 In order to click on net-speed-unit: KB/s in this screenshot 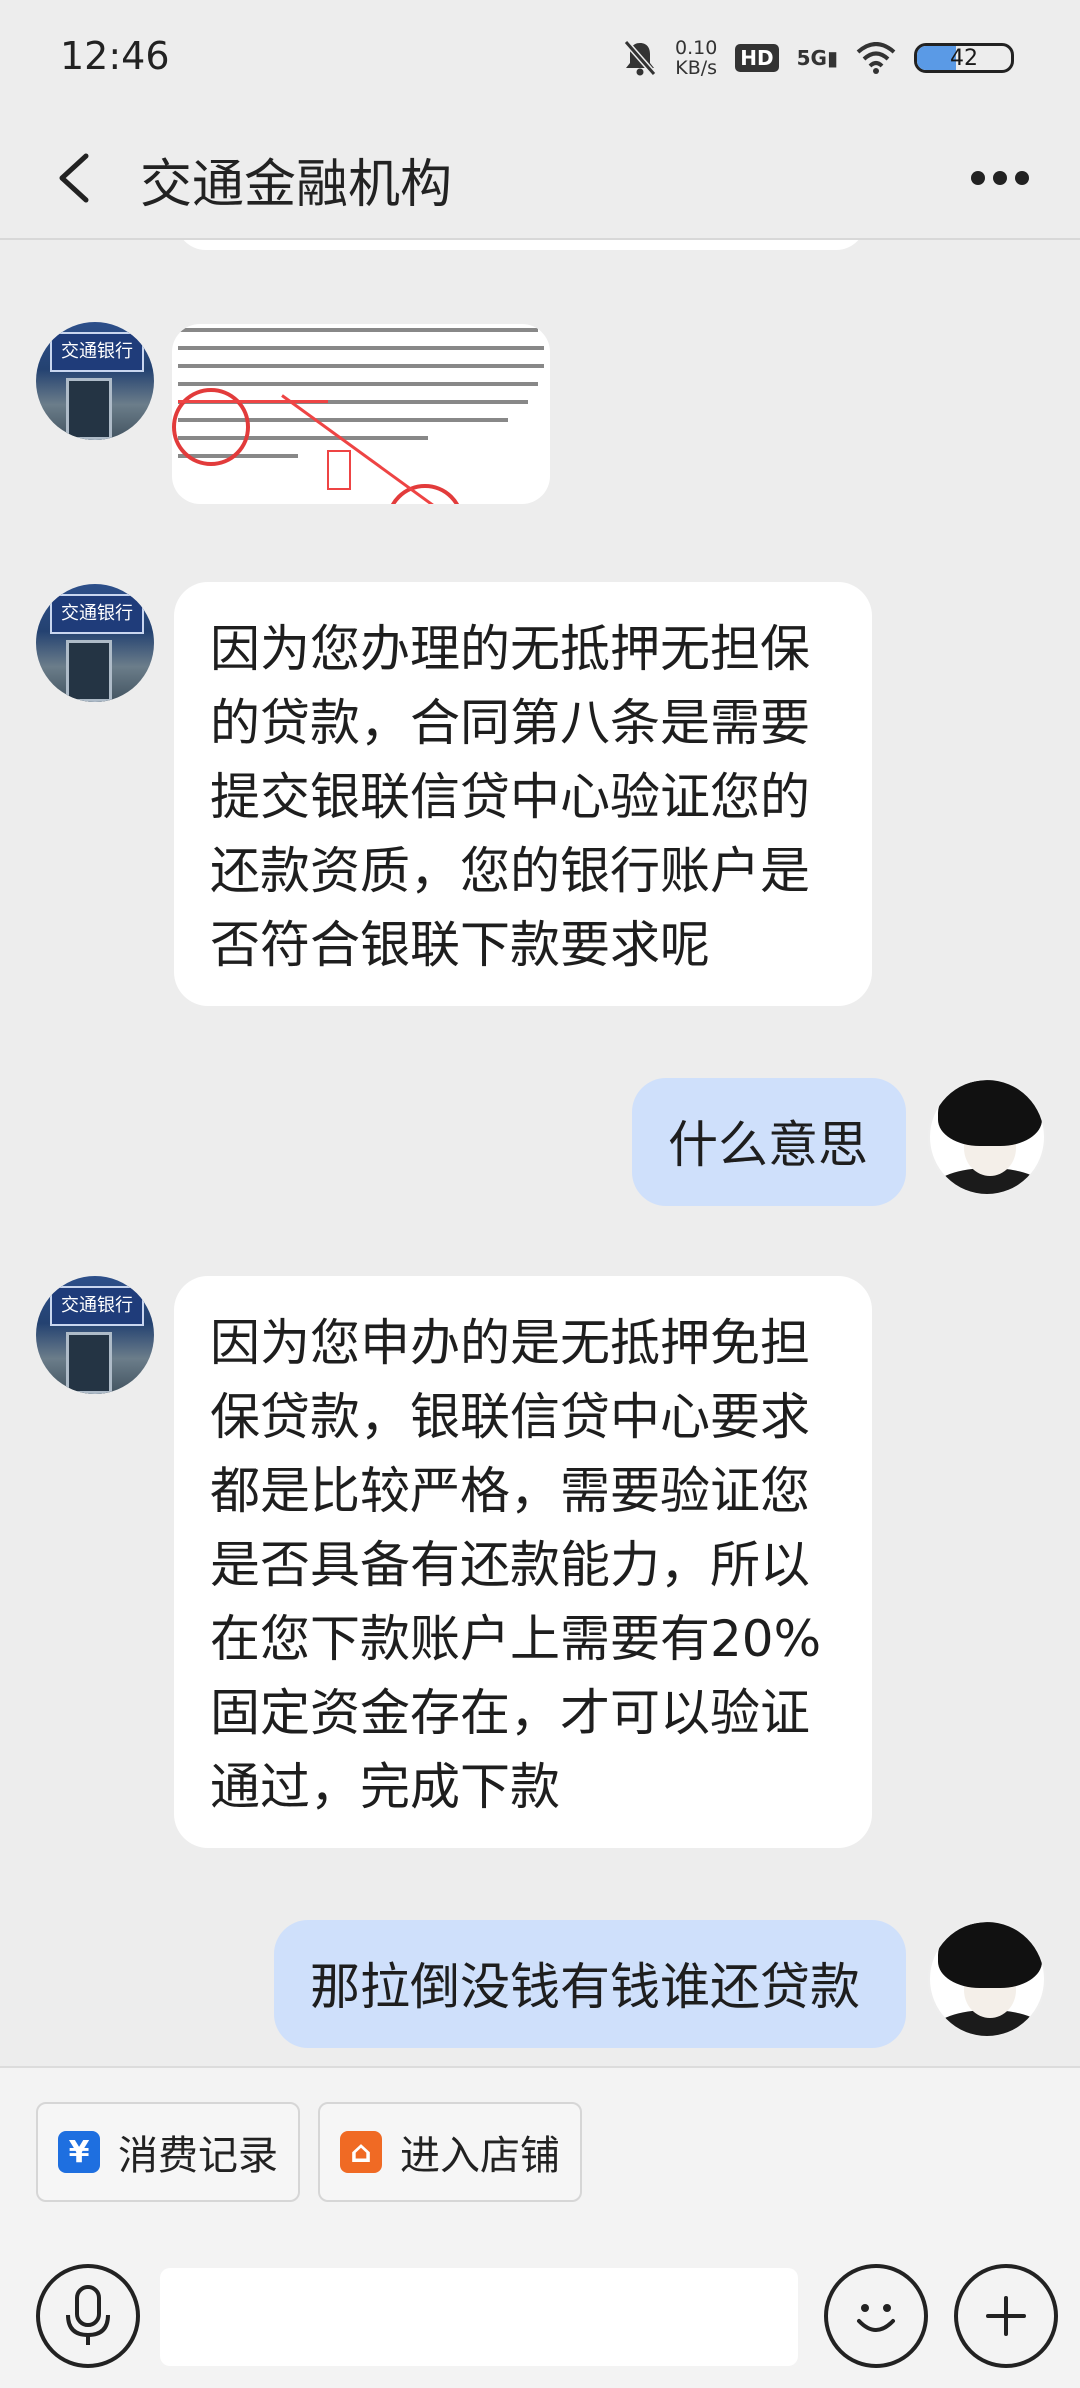, I will do `click(696, 68)`.